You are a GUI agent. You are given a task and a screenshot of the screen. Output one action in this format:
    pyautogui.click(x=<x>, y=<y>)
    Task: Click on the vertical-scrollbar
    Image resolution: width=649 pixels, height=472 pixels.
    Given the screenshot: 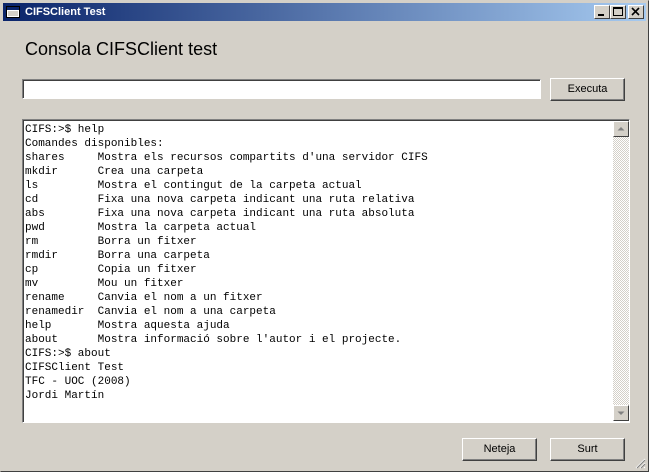 What is the action you would take?
    pyautogui.click(x=621, y=271)
    